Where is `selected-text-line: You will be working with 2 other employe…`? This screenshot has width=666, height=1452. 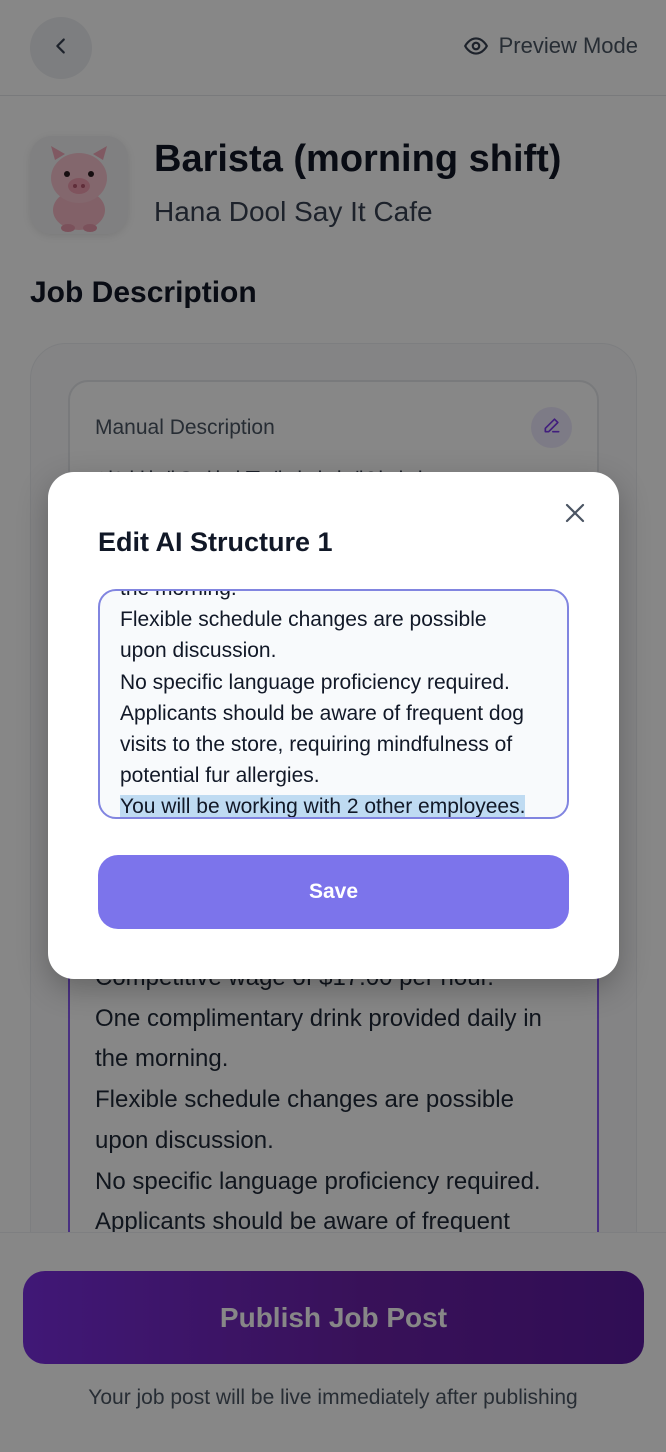
selected-text-line: You will be working with 2 other employe… is located at coordinates (340, 805).